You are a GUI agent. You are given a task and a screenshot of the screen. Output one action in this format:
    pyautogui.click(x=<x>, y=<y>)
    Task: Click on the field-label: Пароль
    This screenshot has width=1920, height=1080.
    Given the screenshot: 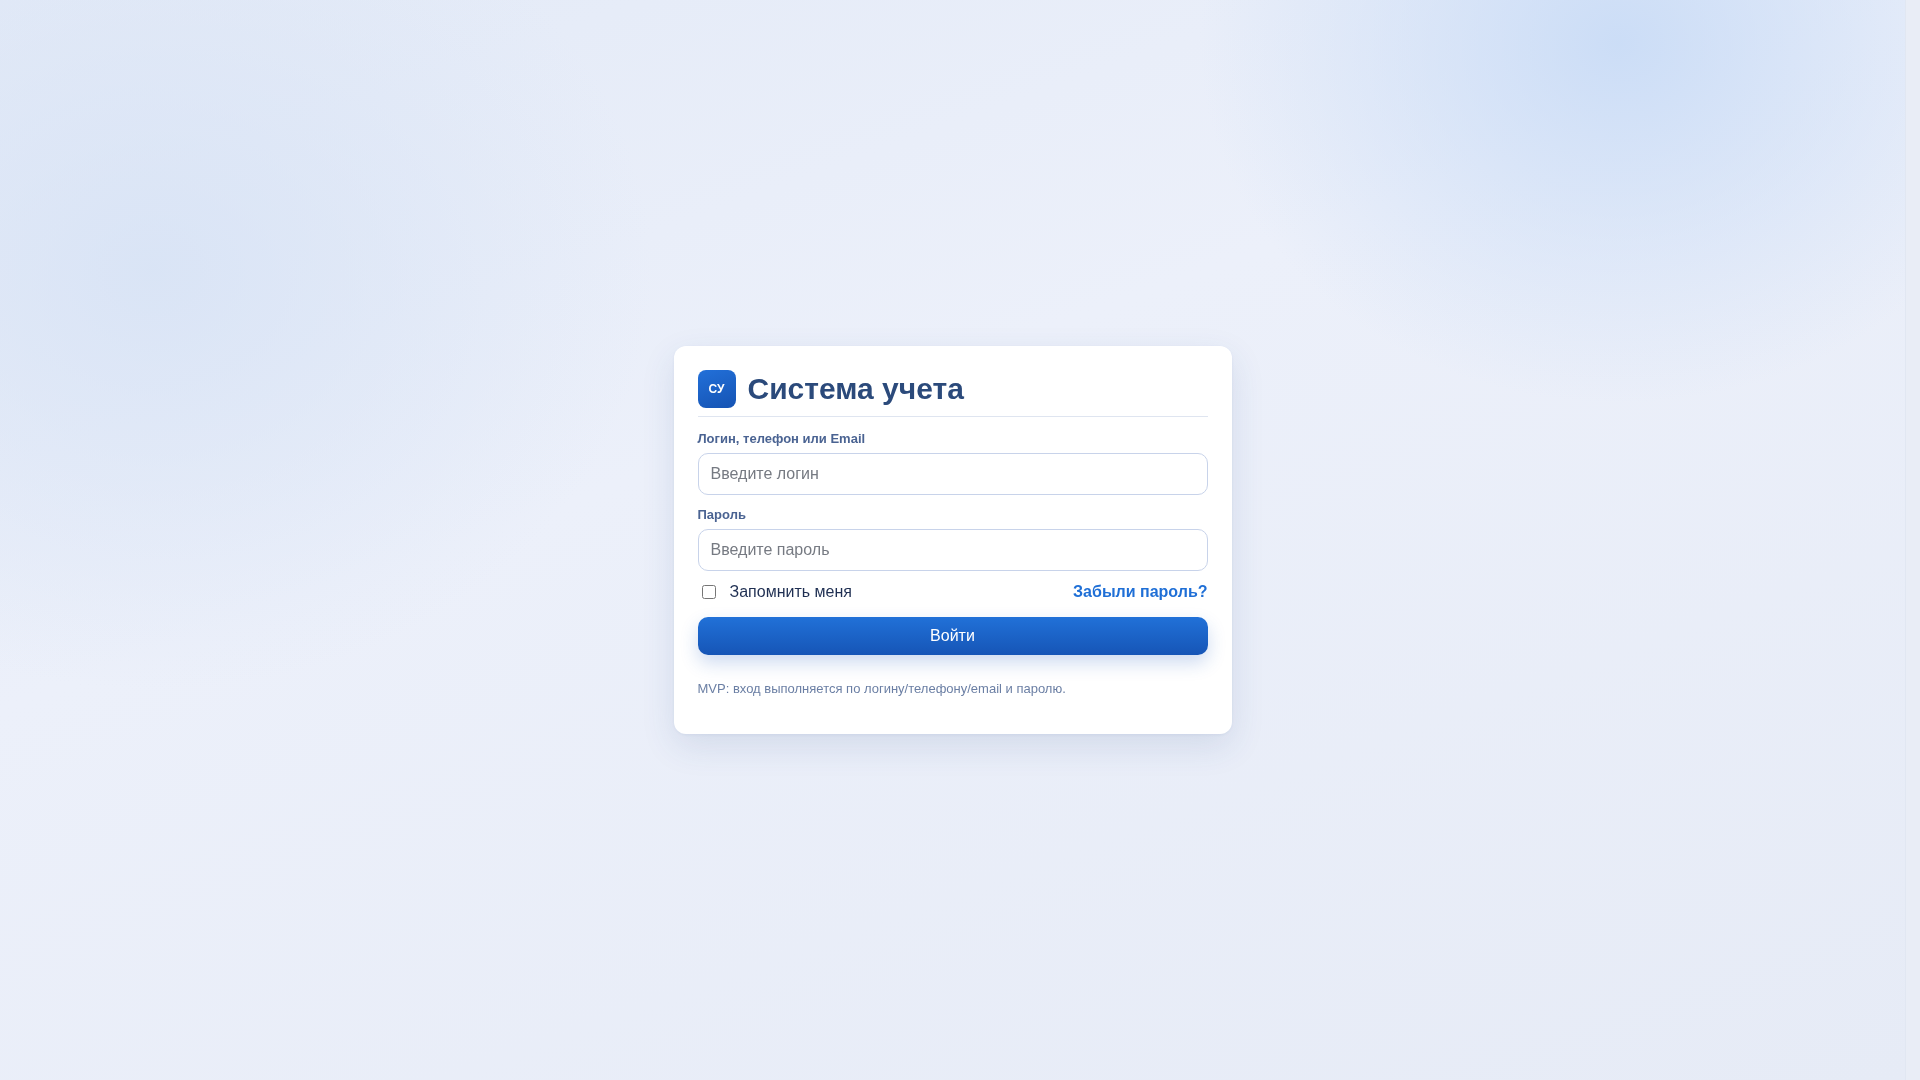 What is the action you would take?
    pyautogui.click(x=722, y=515)
    